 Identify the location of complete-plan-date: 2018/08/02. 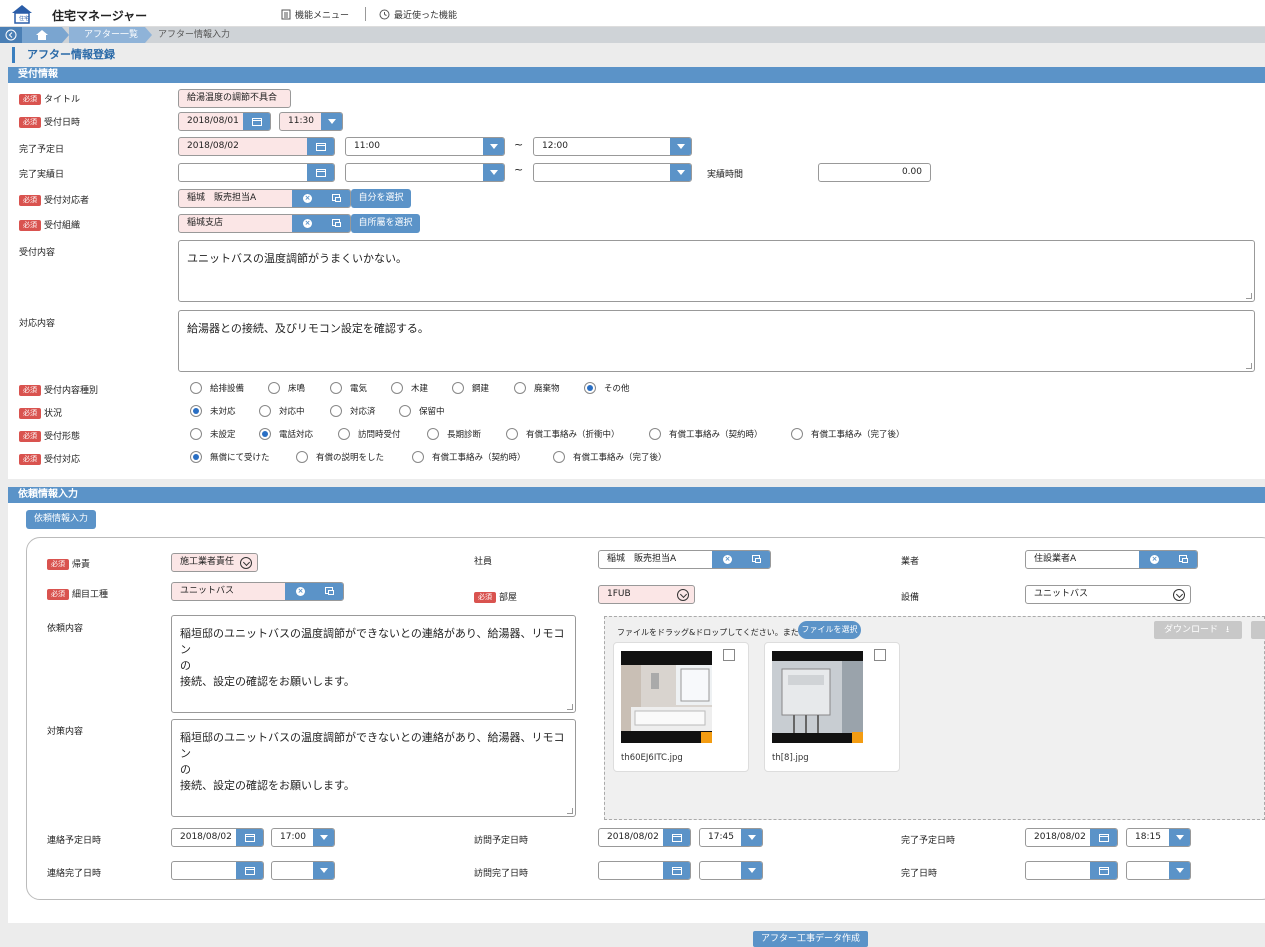
(1071, 837).